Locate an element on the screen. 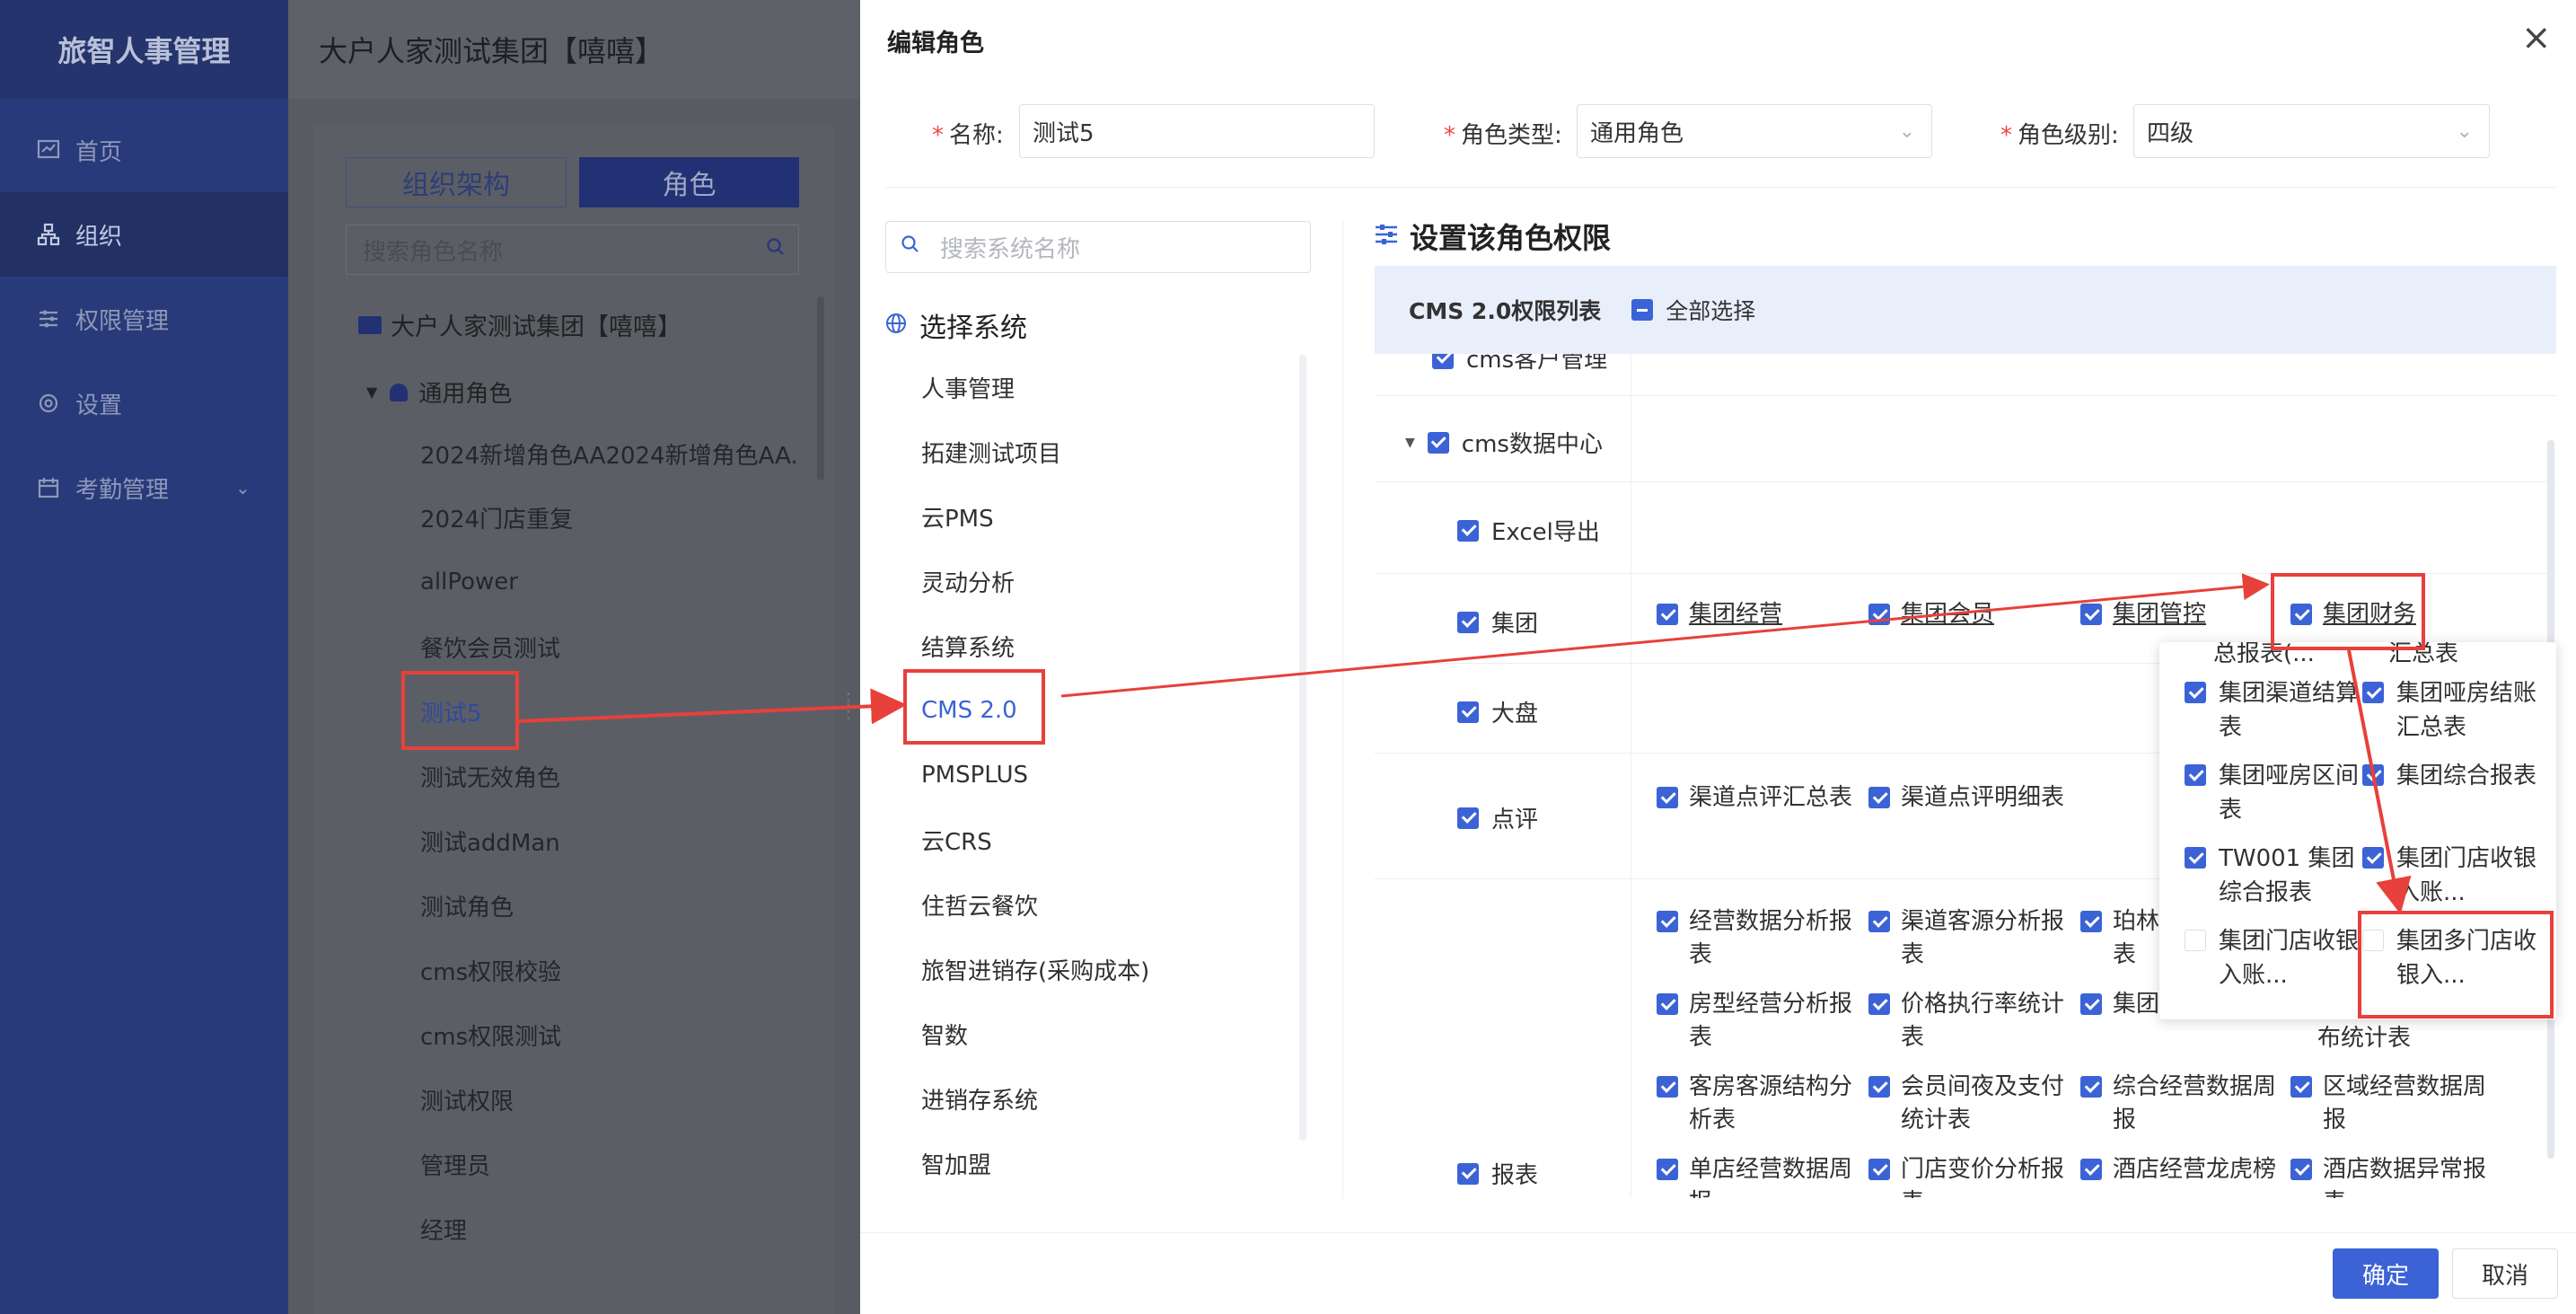  arrow-system-to-finance is located at coordinates (1665, 635).